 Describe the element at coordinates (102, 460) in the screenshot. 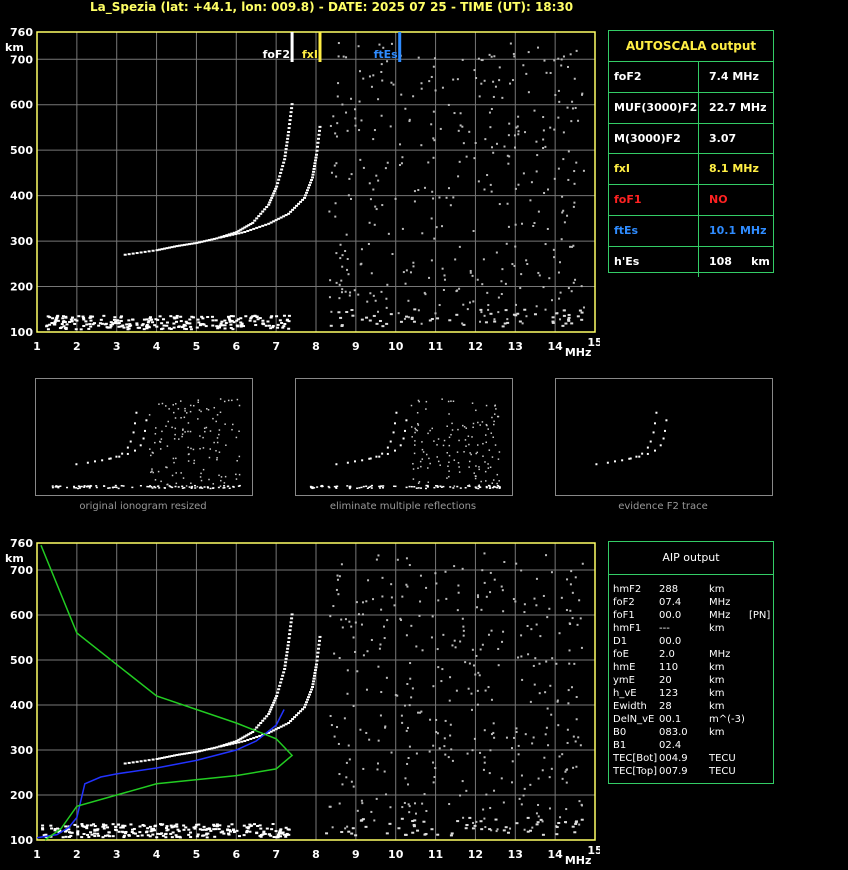

I see `thumb-trace-point` at that location.